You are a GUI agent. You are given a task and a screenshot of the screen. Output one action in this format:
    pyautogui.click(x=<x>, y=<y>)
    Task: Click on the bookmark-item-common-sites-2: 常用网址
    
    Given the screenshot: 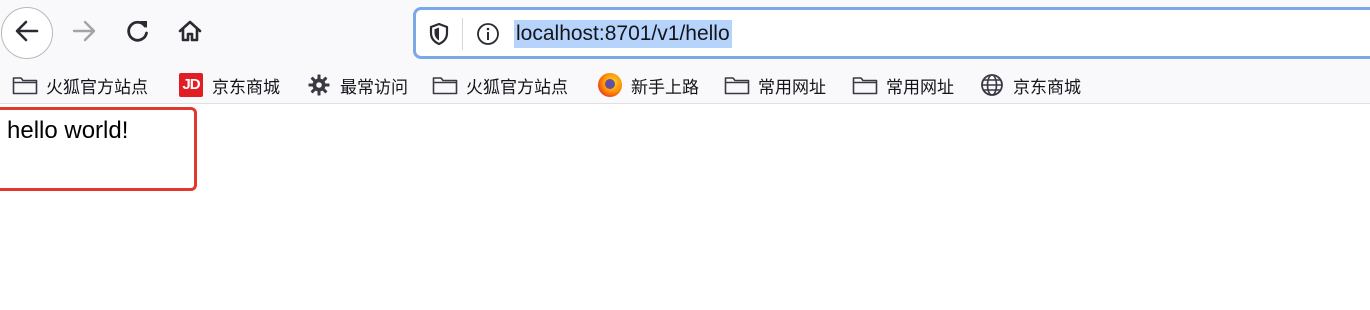 What is the action you would take?
    pyautogui.click(x=903, y=85)
    